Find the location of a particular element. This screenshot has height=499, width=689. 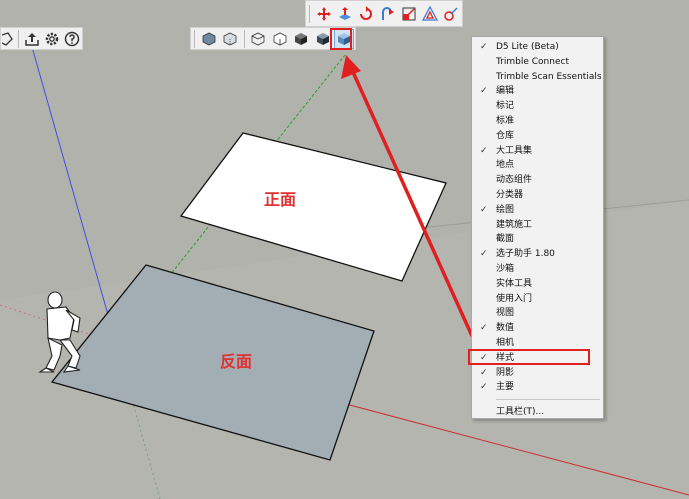

menu-item-label: 选子助手 1.80 is located at coordinates (525, 254).